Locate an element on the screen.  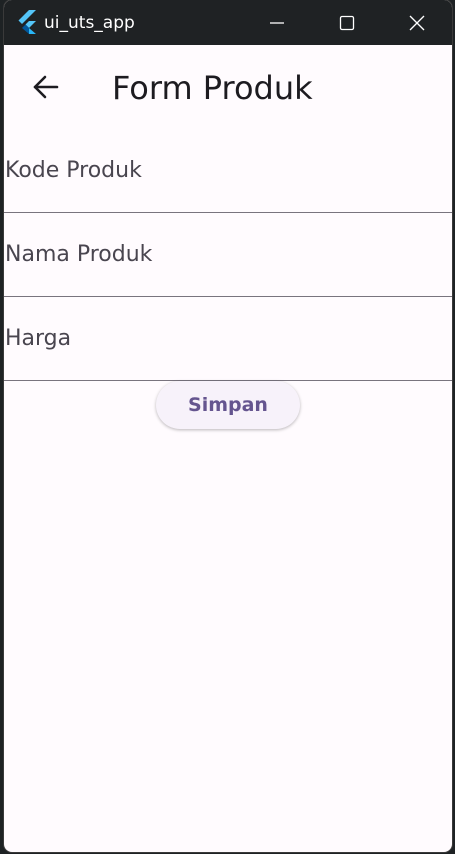
harga-input is located at coordinates (228, 338).